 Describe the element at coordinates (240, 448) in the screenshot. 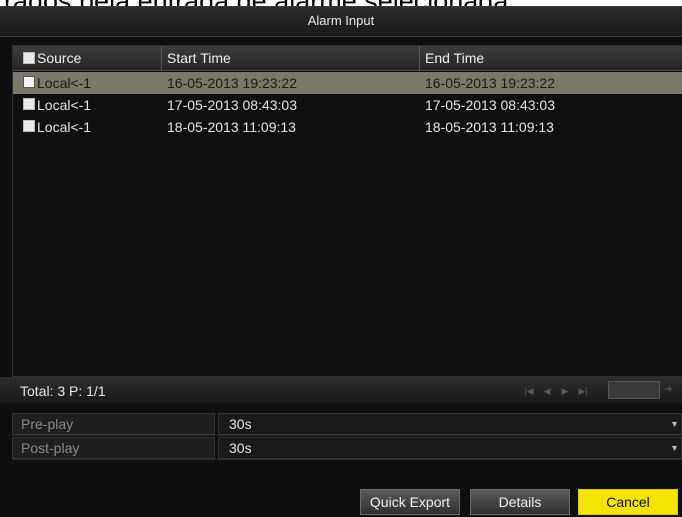

I see `post-play-value: 30s` at that location.